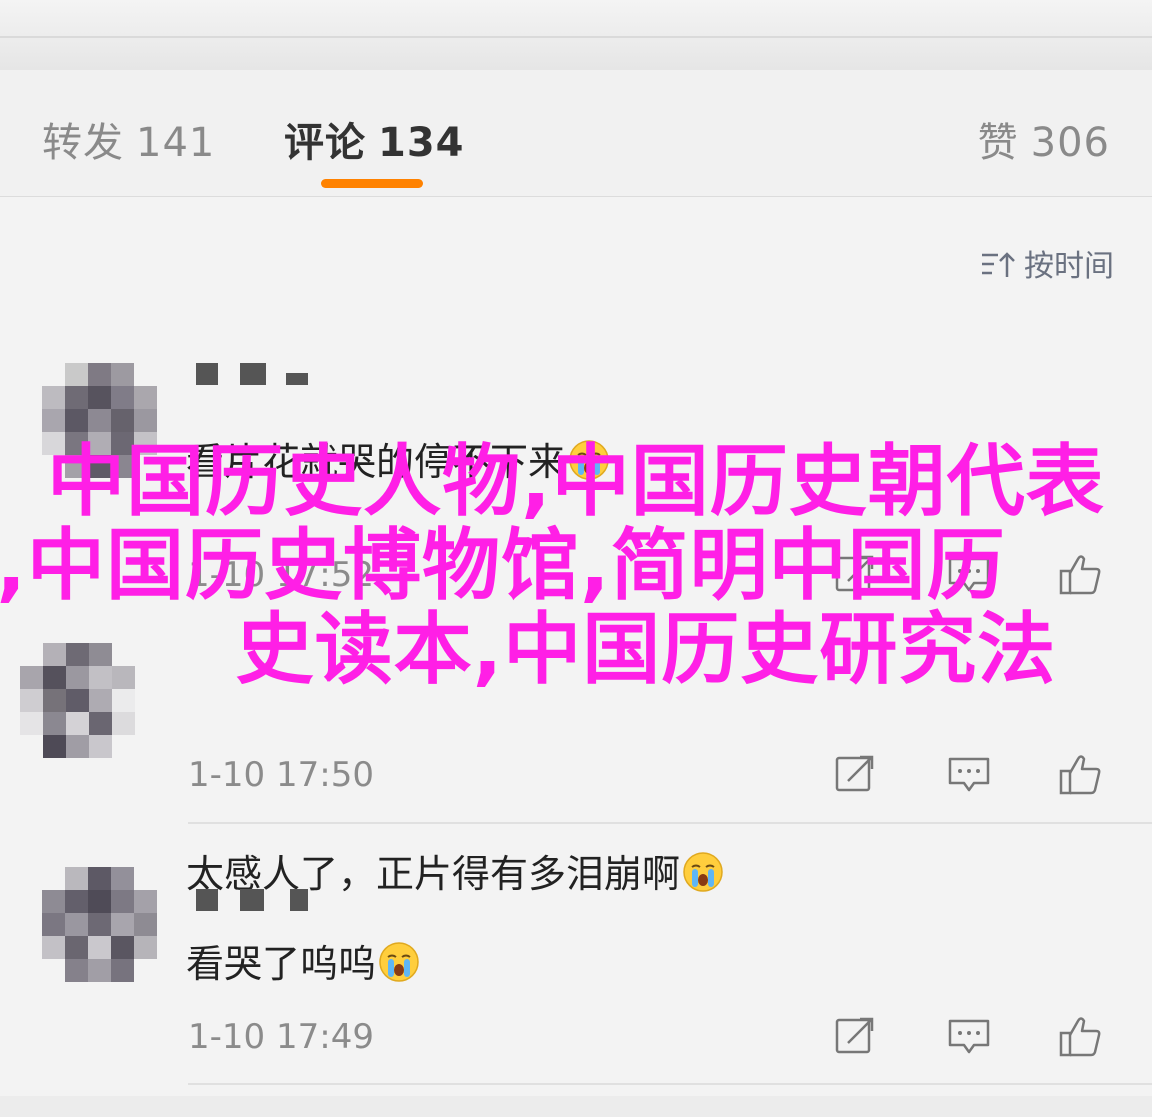 Image resolution: width=1152 pixels, height=1117 pixels. I want to click on sort-label: 按时间, so click(1069, 266).